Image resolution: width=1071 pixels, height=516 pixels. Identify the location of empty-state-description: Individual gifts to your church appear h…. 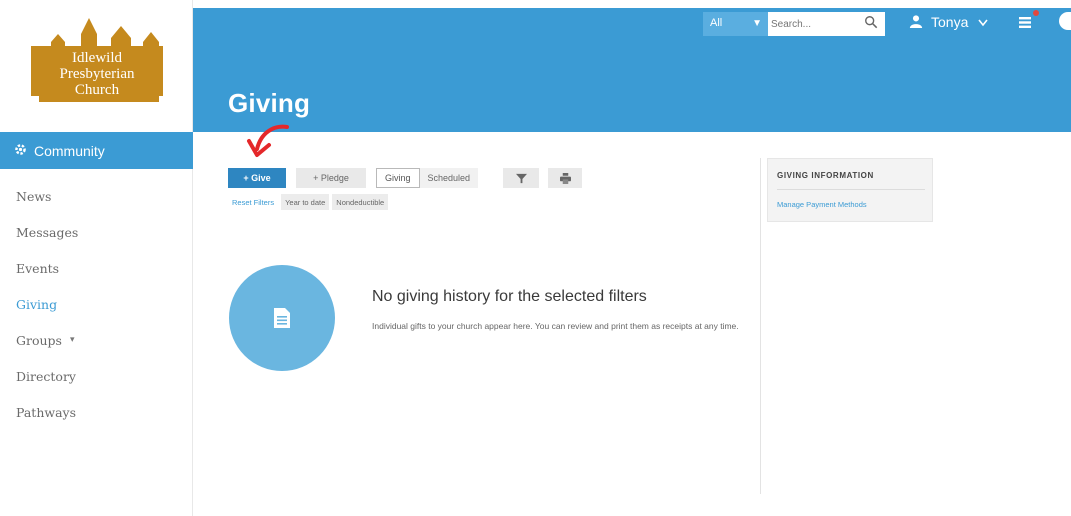
(555, 326).